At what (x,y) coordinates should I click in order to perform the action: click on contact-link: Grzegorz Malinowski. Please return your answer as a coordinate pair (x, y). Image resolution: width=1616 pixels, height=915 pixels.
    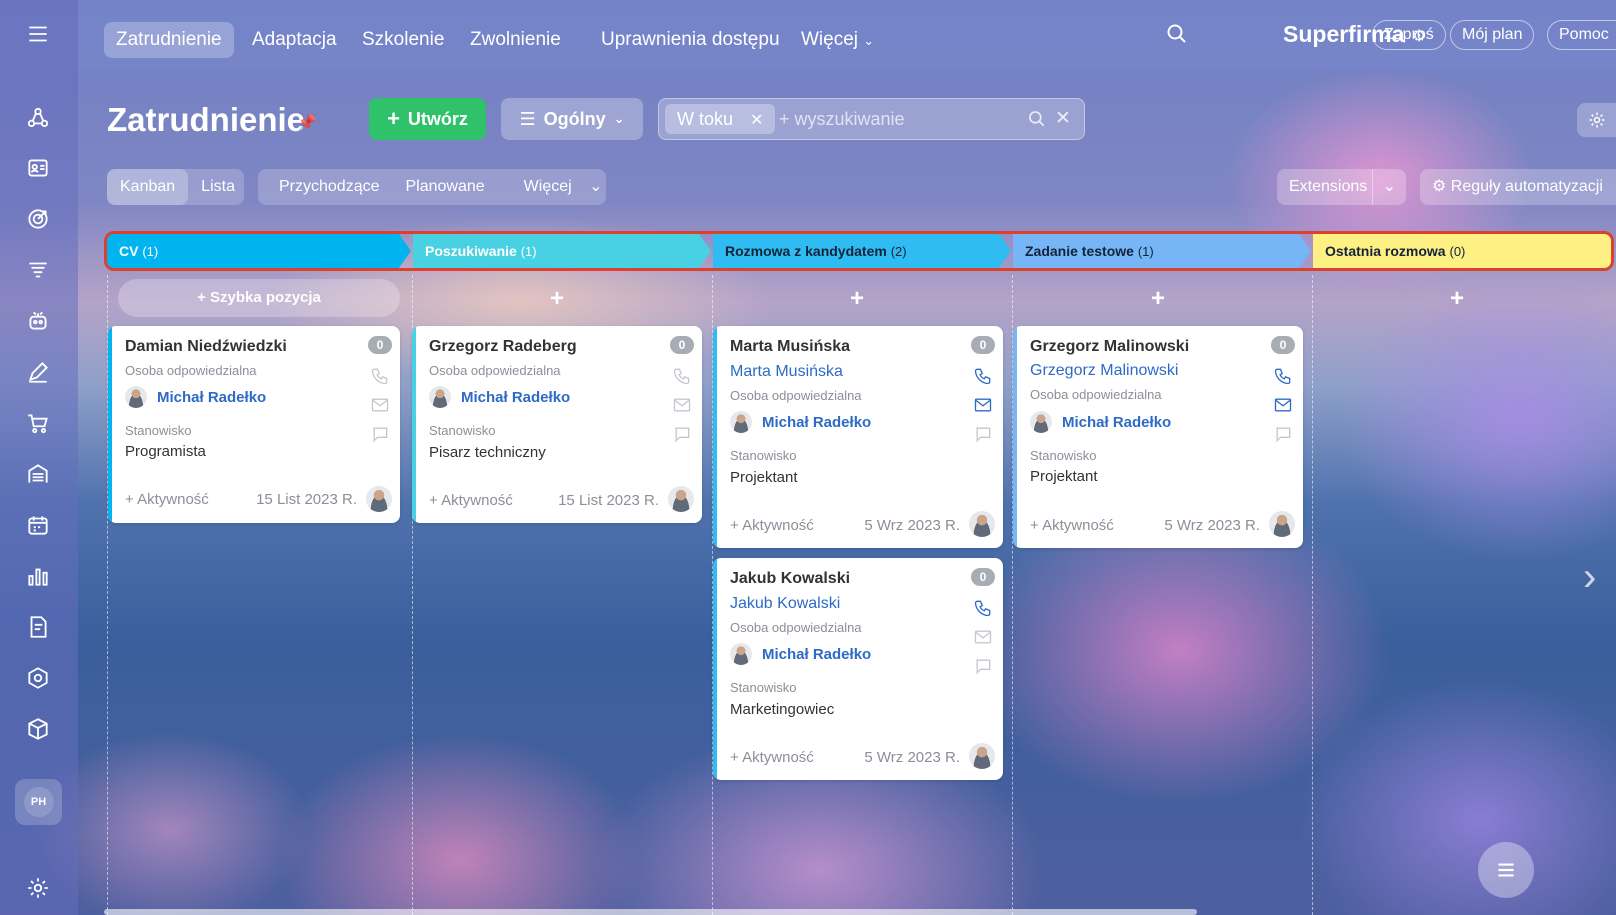
    Looking at the image, I should click on (1104, 371).